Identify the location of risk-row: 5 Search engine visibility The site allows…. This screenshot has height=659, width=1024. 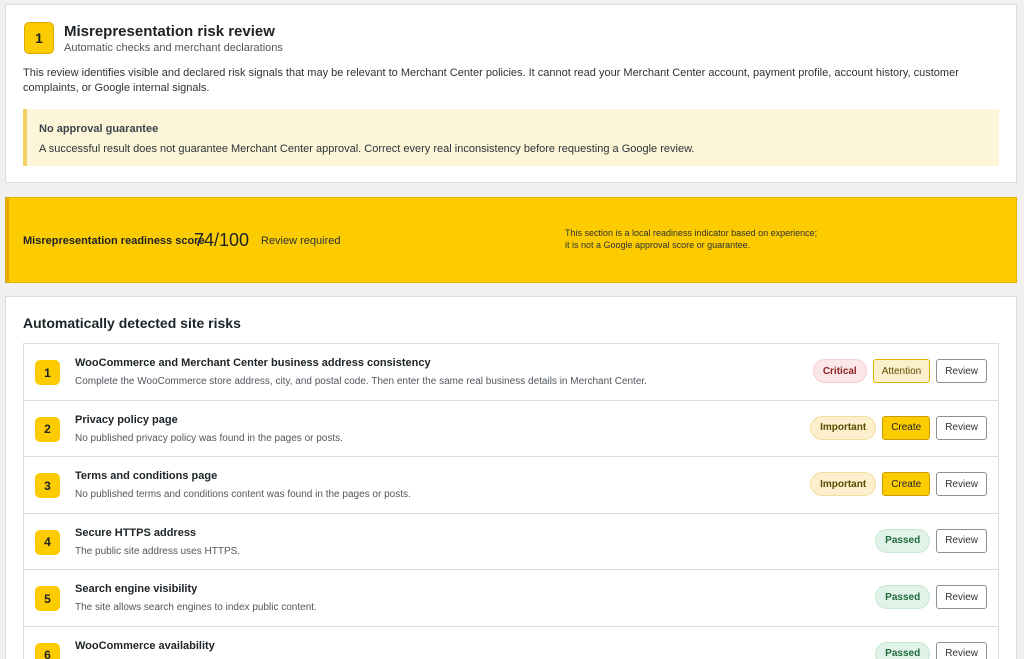
(511, 598).